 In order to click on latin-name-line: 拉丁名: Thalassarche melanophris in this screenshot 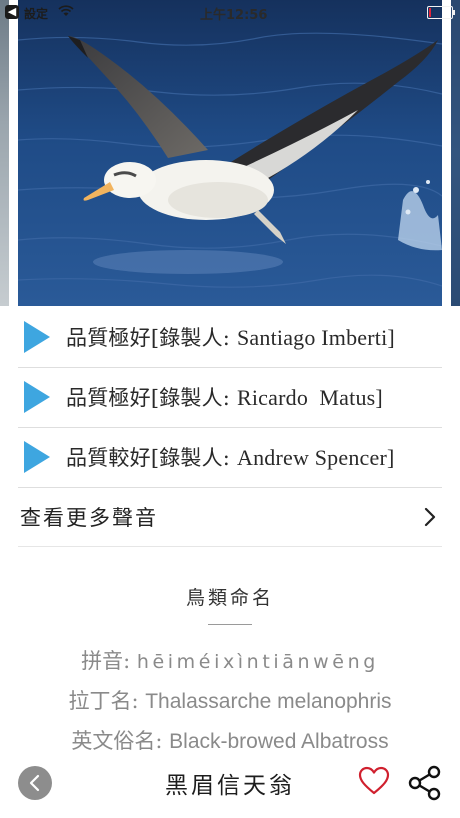, I will do `click(230, 700)`.